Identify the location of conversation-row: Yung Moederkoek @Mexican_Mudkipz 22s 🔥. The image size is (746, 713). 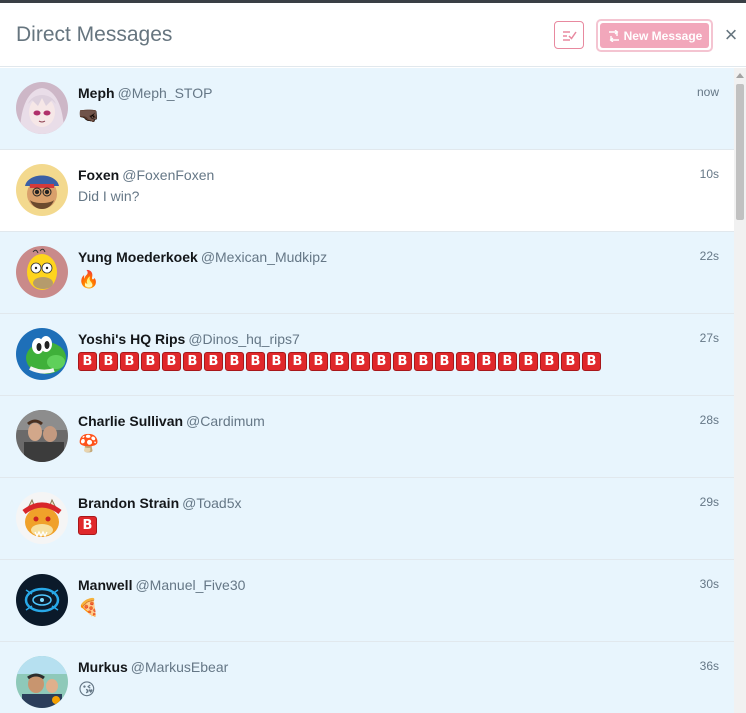
(367, 273).